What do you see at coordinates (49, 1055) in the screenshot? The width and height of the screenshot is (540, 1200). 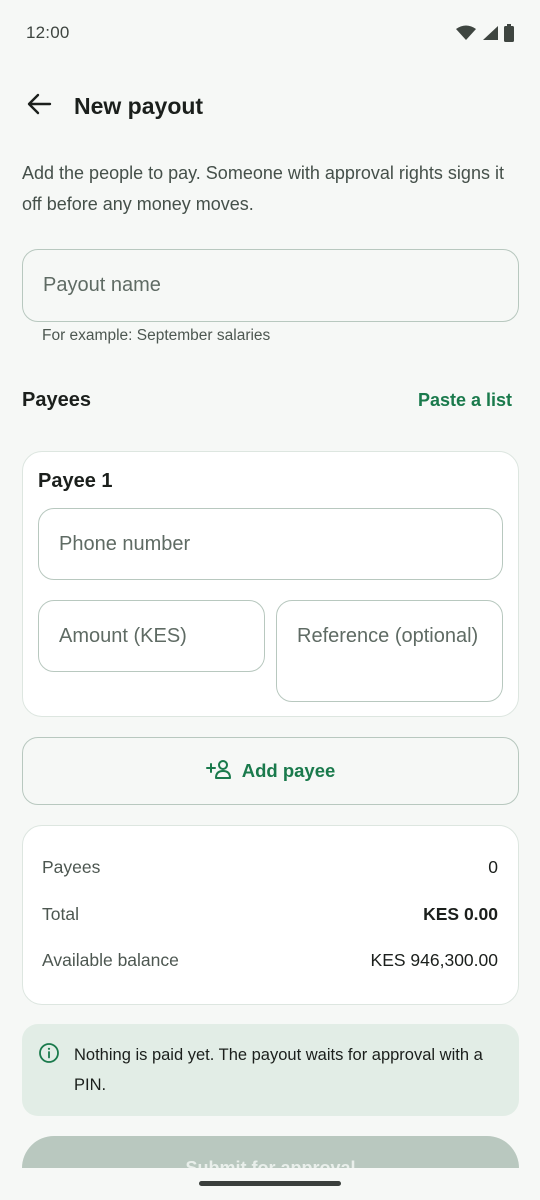 I see `info-icon` at bounding box center [49, 1055].